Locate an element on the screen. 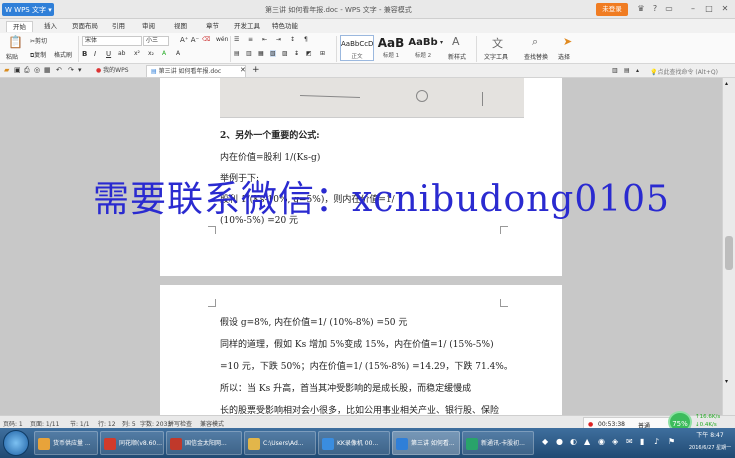 The image size is (735, 458). paste-button: 粘贴 is located at coordinates (12, 56).